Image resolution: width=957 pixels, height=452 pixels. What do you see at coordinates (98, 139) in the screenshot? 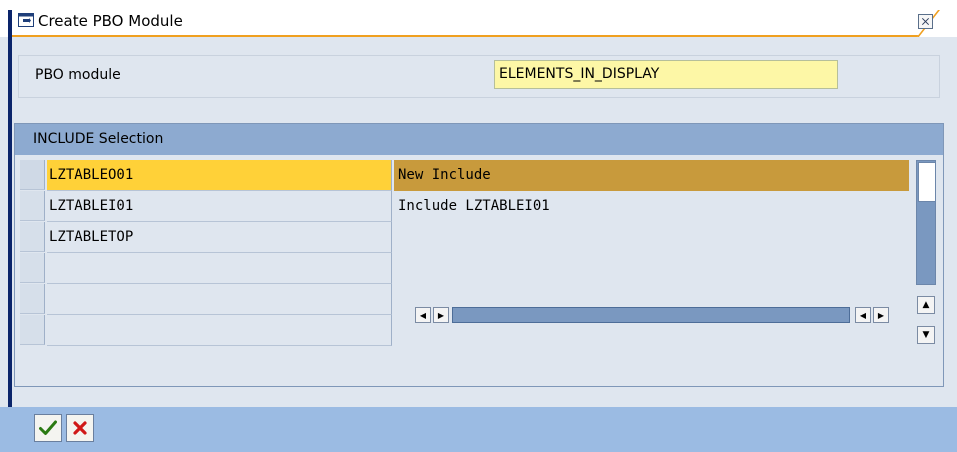
I see `include-selection-title: INCLUDE Selection` at bounding box center [98, 139].